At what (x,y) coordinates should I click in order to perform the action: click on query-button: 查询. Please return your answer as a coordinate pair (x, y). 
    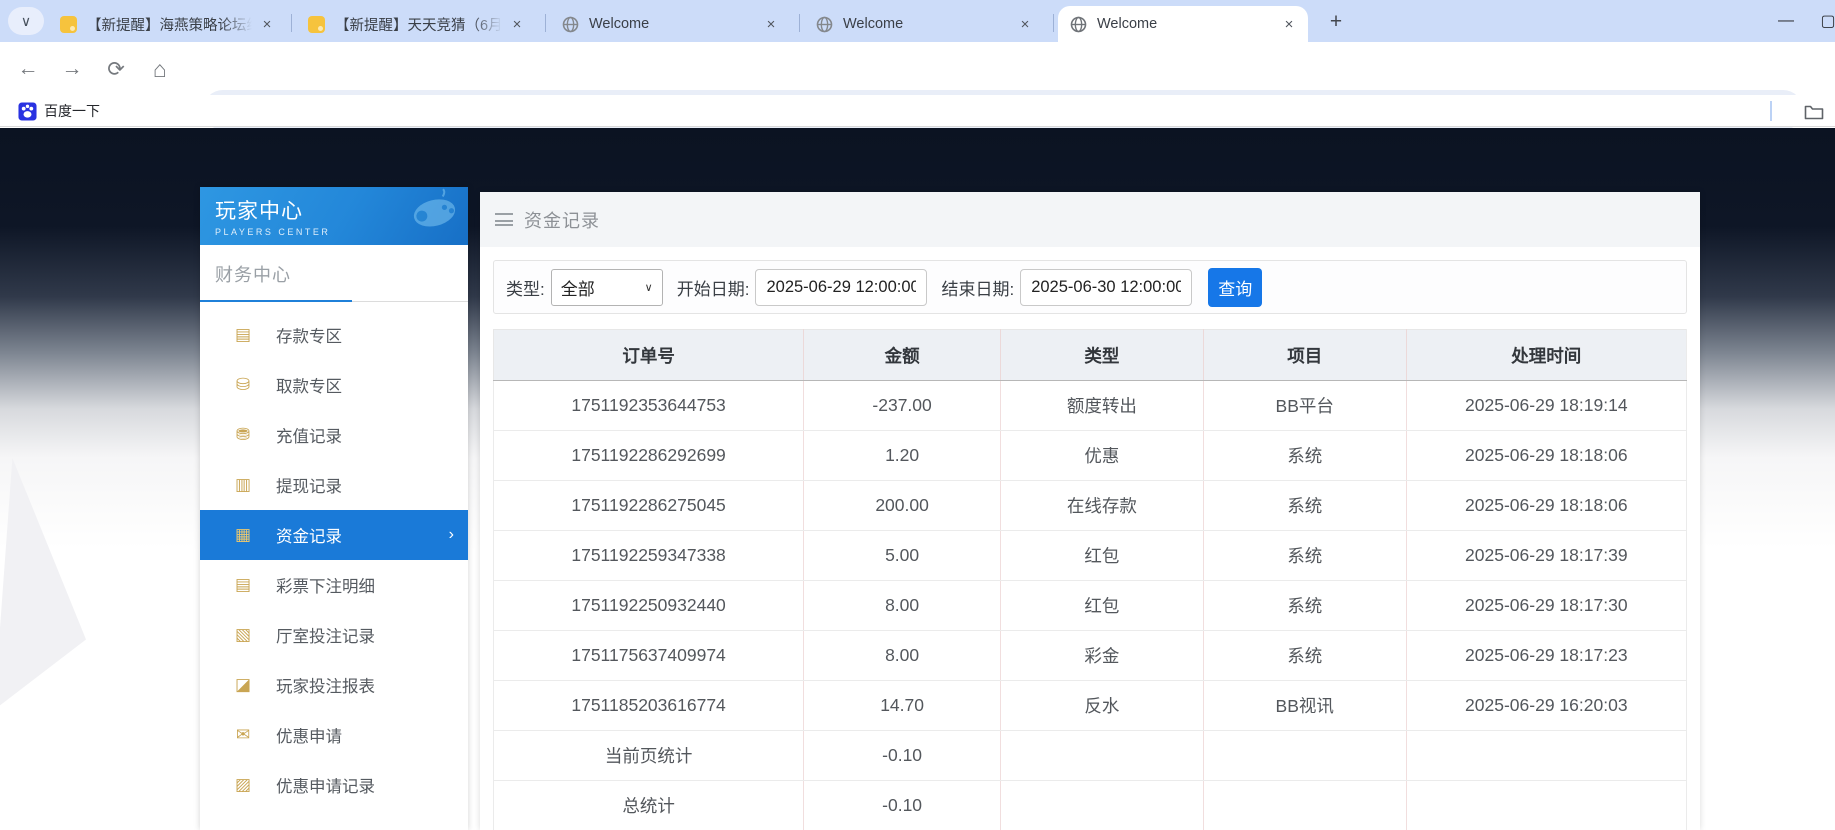
    Looking at the image, I should click on (1235, 287).